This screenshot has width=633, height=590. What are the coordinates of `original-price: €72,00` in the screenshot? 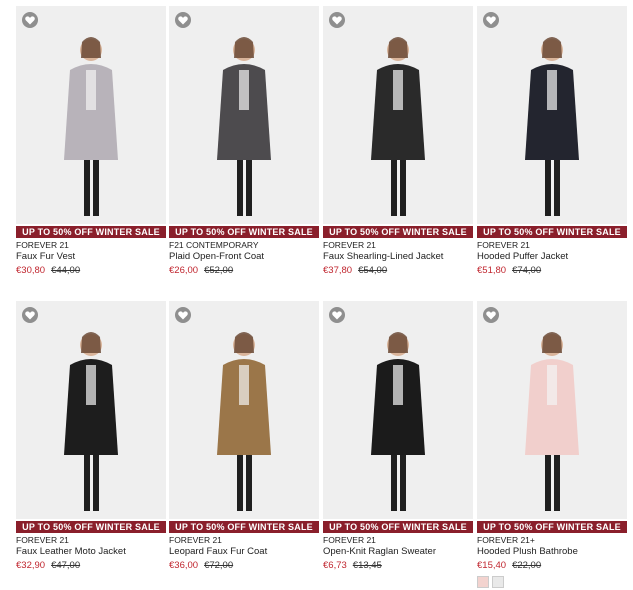 It's located at (219, 565).